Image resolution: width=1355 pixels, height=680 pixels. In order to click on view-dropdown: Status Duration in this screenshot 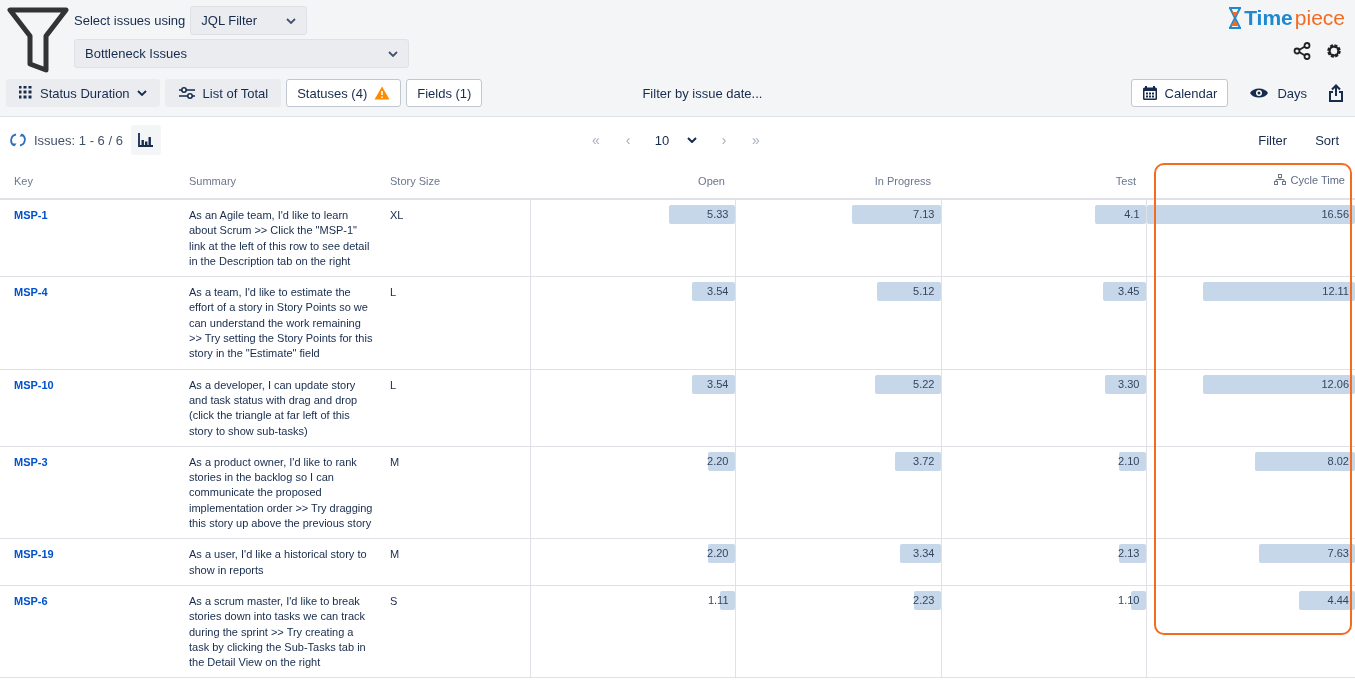, I will do `click(83, 93)`.